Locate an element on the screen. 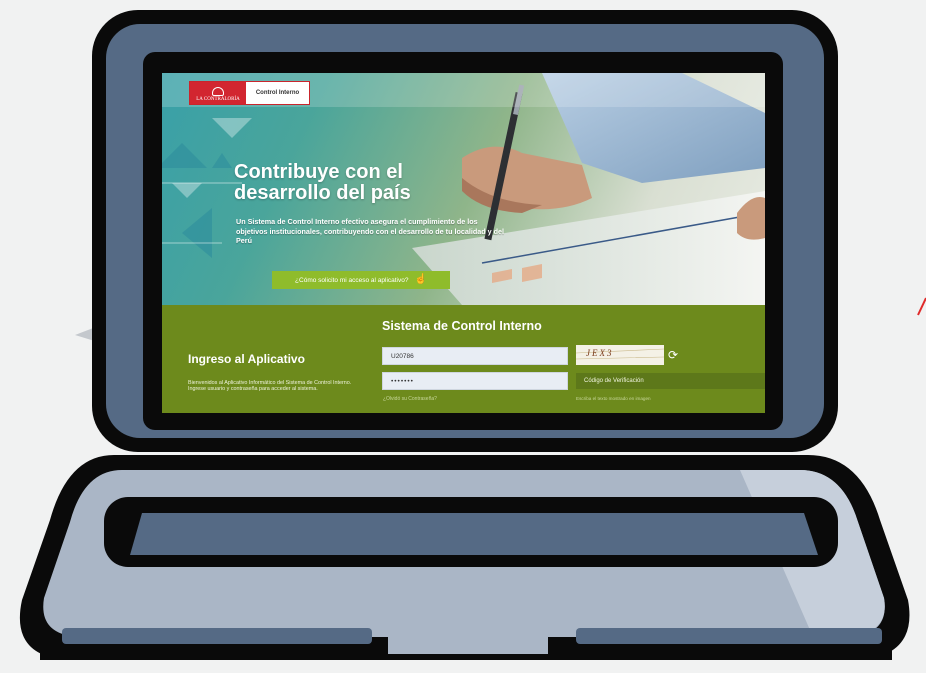 The width and height of the screenshot is (926, 673). verification-code-input: Código de Verificación is located at coordinates (670, 381).